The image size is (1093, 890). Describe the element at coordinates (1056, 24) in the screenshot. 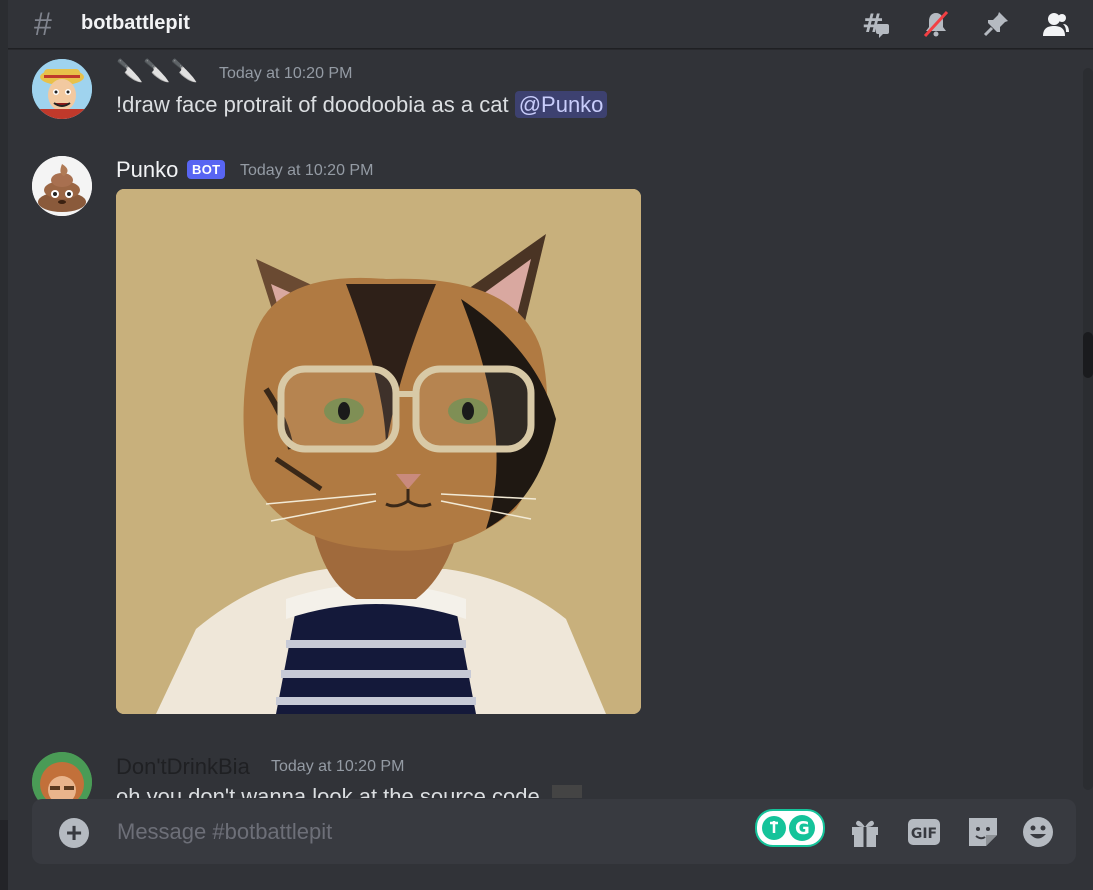

I see `member-list-icon` at that location.